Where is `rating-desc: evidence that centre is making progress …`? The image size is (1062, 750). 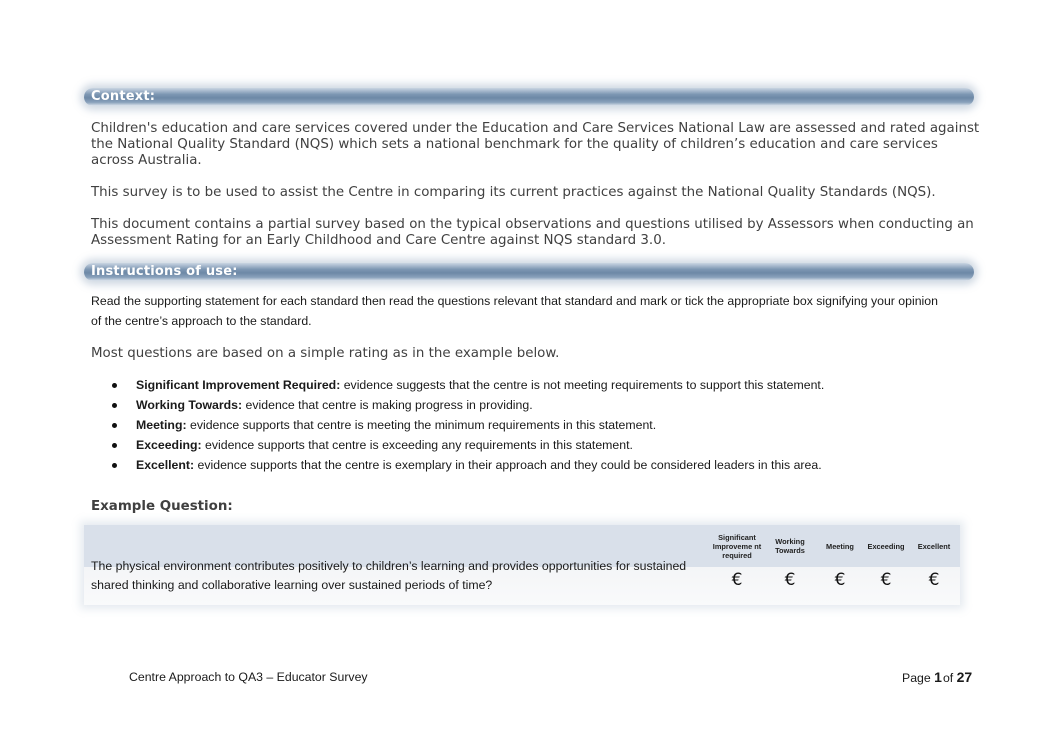 rating-desc: evidence that centre is making progress … is located at coordinates (387, 405).